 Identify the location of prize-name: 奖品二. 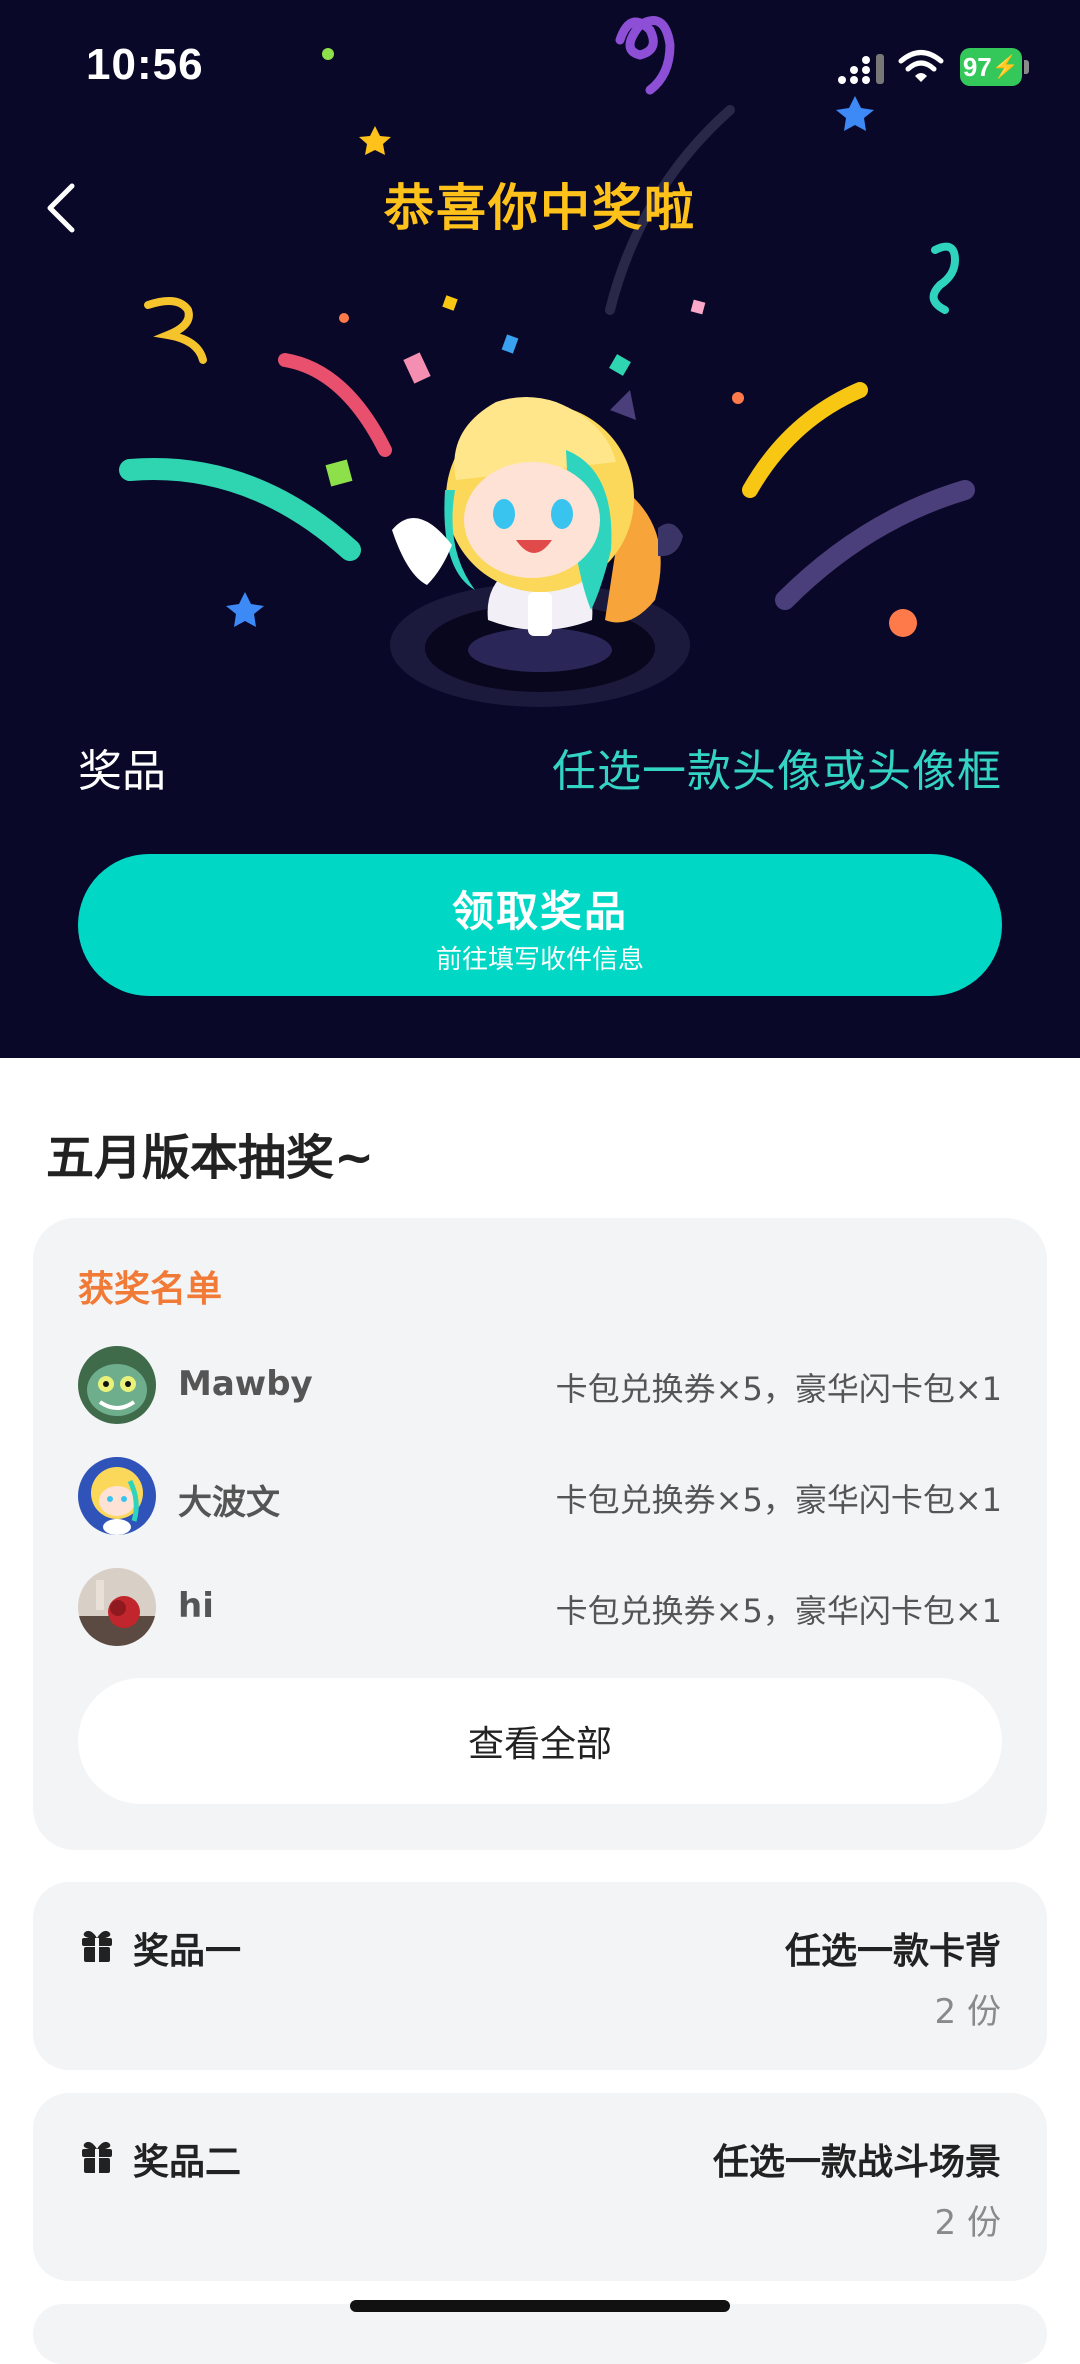
(187, 2162).